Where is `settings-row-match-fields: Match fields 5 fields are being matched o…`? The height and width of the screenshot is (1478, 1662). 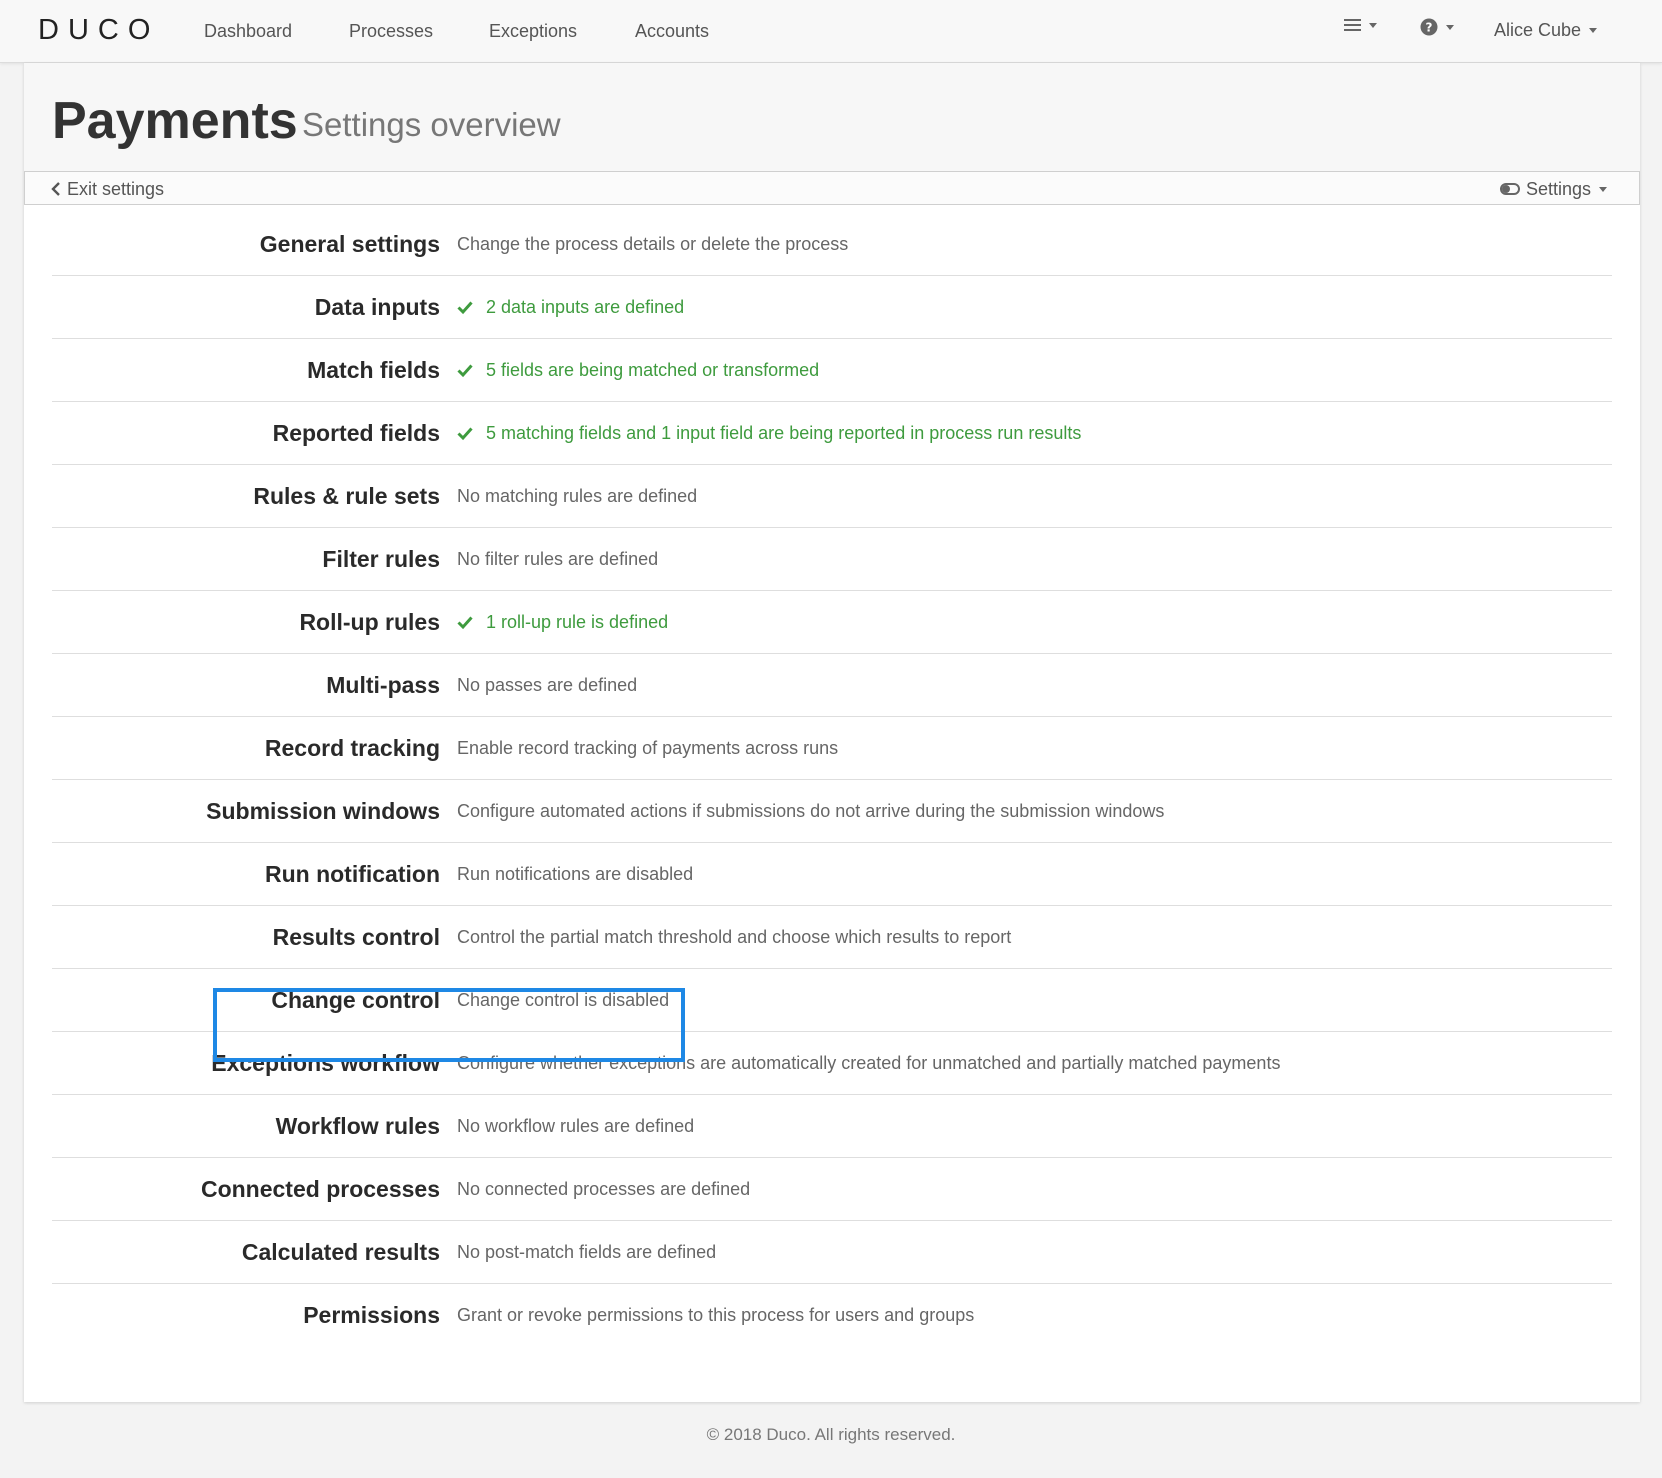
settings-row-match-fields: Match fields 5 fields are being matched o… is located at coordinates (832, 370).